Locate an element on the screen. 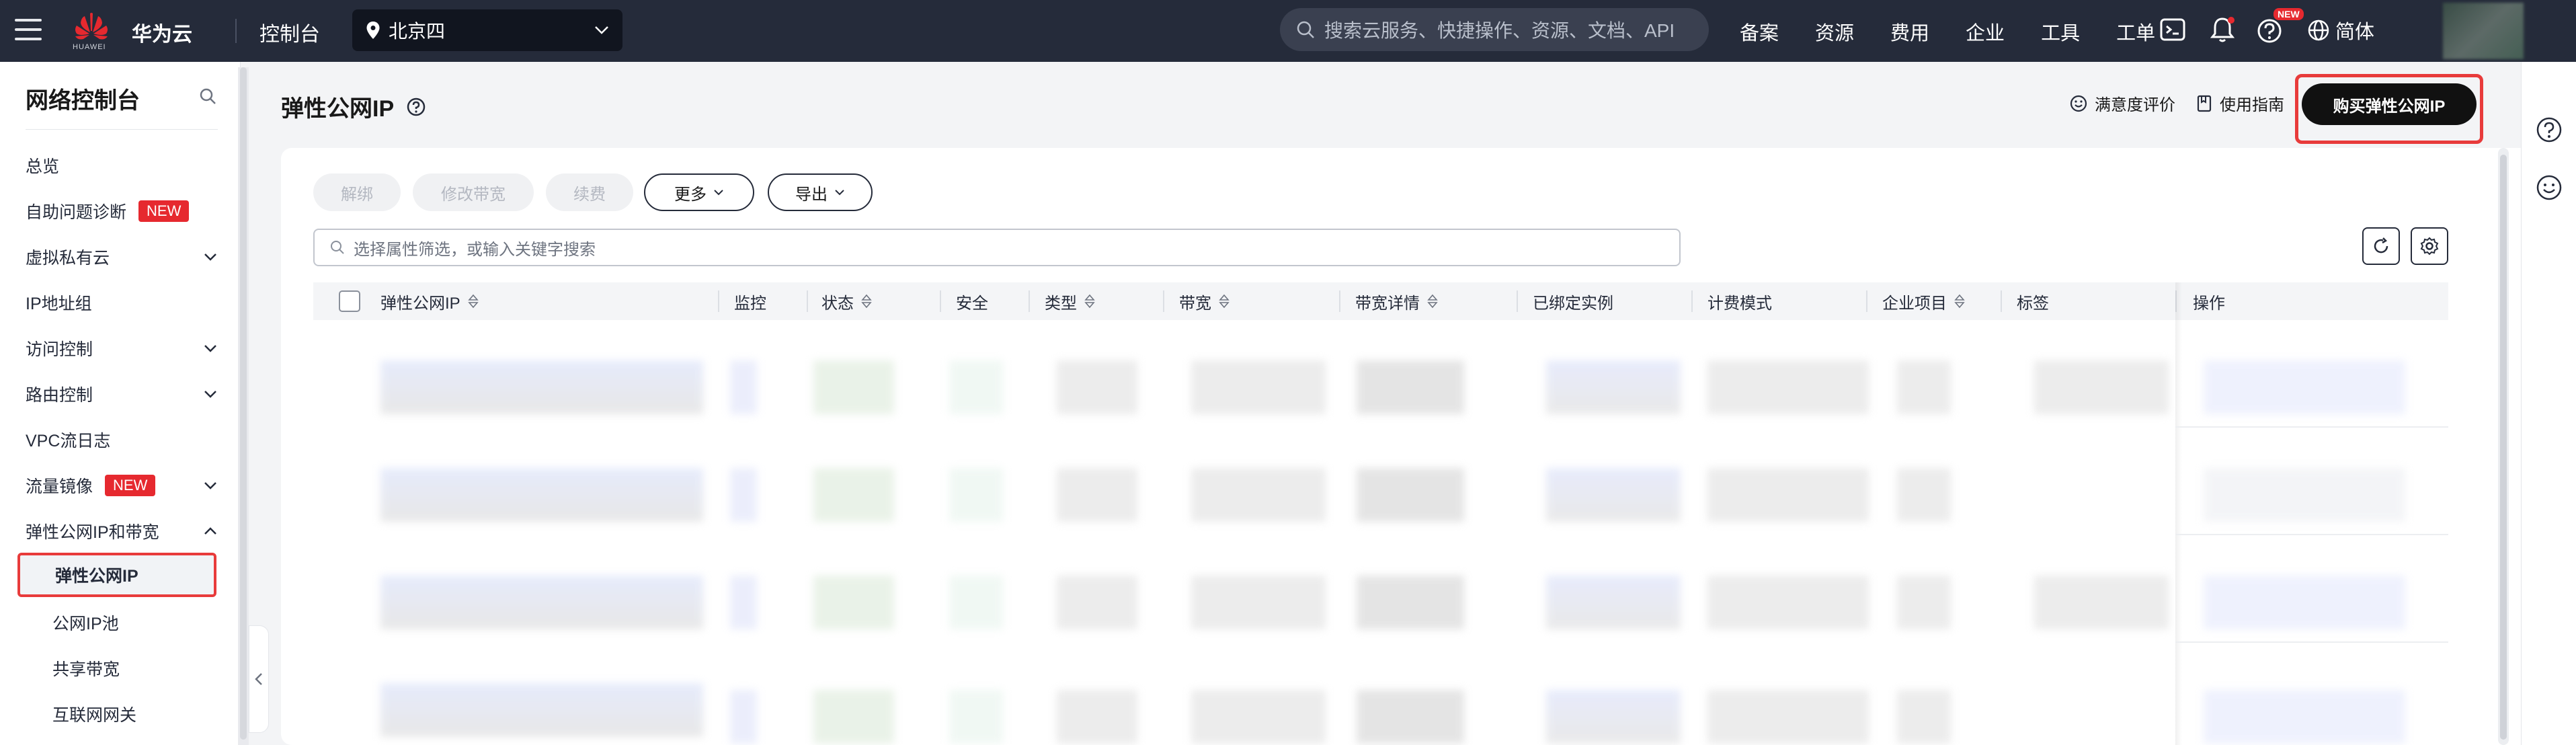 The width and height of the screenshot is (2576, 745). nav-billing: 费用 is located at coordinates (1909, 31).